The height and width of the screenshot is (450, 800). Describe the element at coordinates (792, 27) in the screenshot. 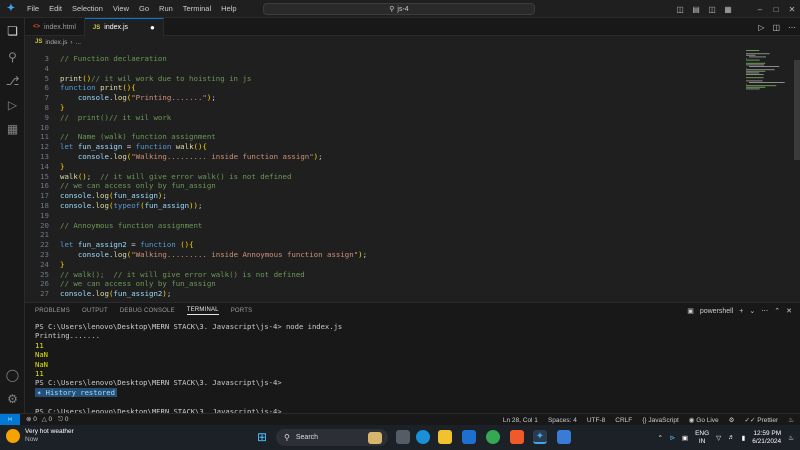

I see `more-actions-icon: ⋯` at that location.